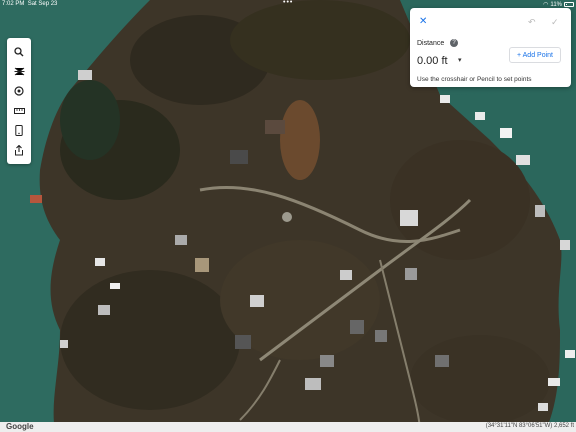 The width and height of the screenshot is (576, 432). Describe the element at coordinates (546, 5) in the screenshot. I see `wifi-icon: ◠` at that location.